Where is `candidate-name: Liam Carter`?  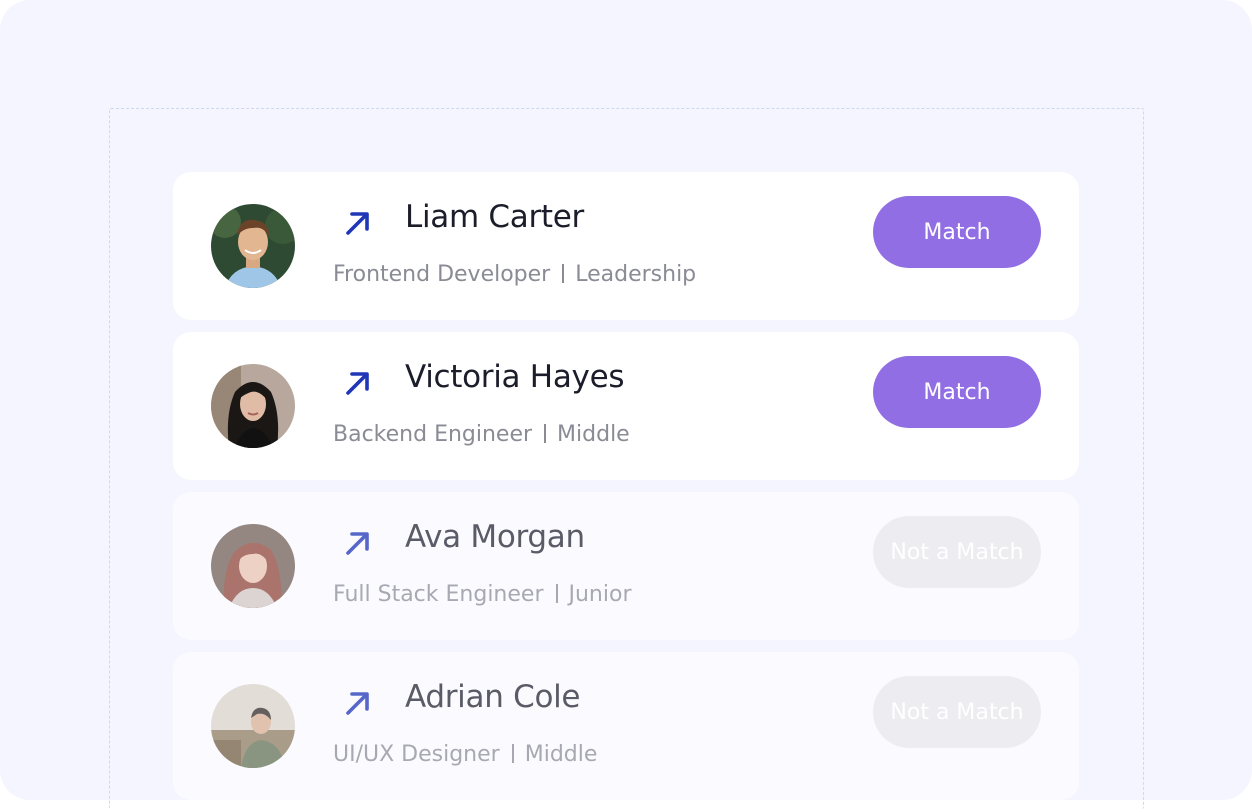 candidate-name: Liam Carter is located at coordinates (494, 217).